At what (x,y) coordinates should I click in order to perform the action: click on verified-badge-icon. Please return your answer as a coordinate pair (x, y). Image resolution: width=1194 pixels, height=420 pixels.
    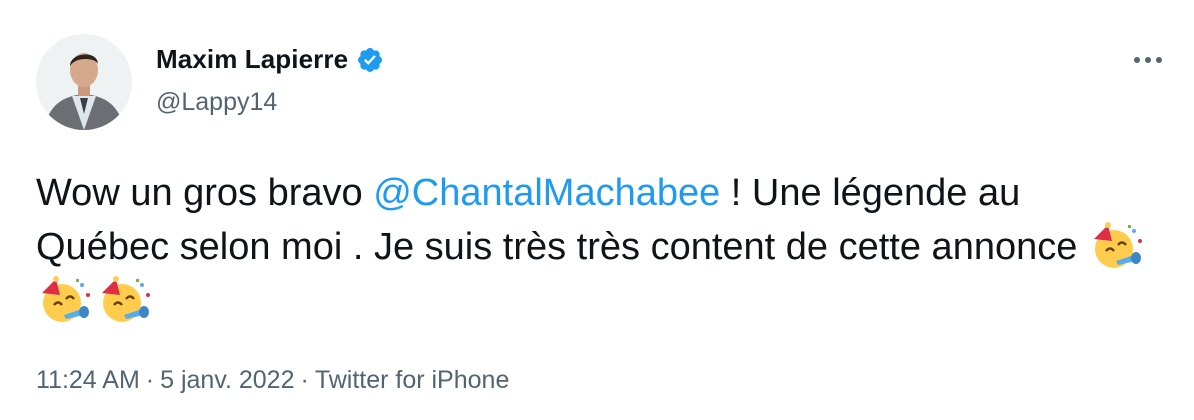
    Looking at the image, I should click on (370, 60).